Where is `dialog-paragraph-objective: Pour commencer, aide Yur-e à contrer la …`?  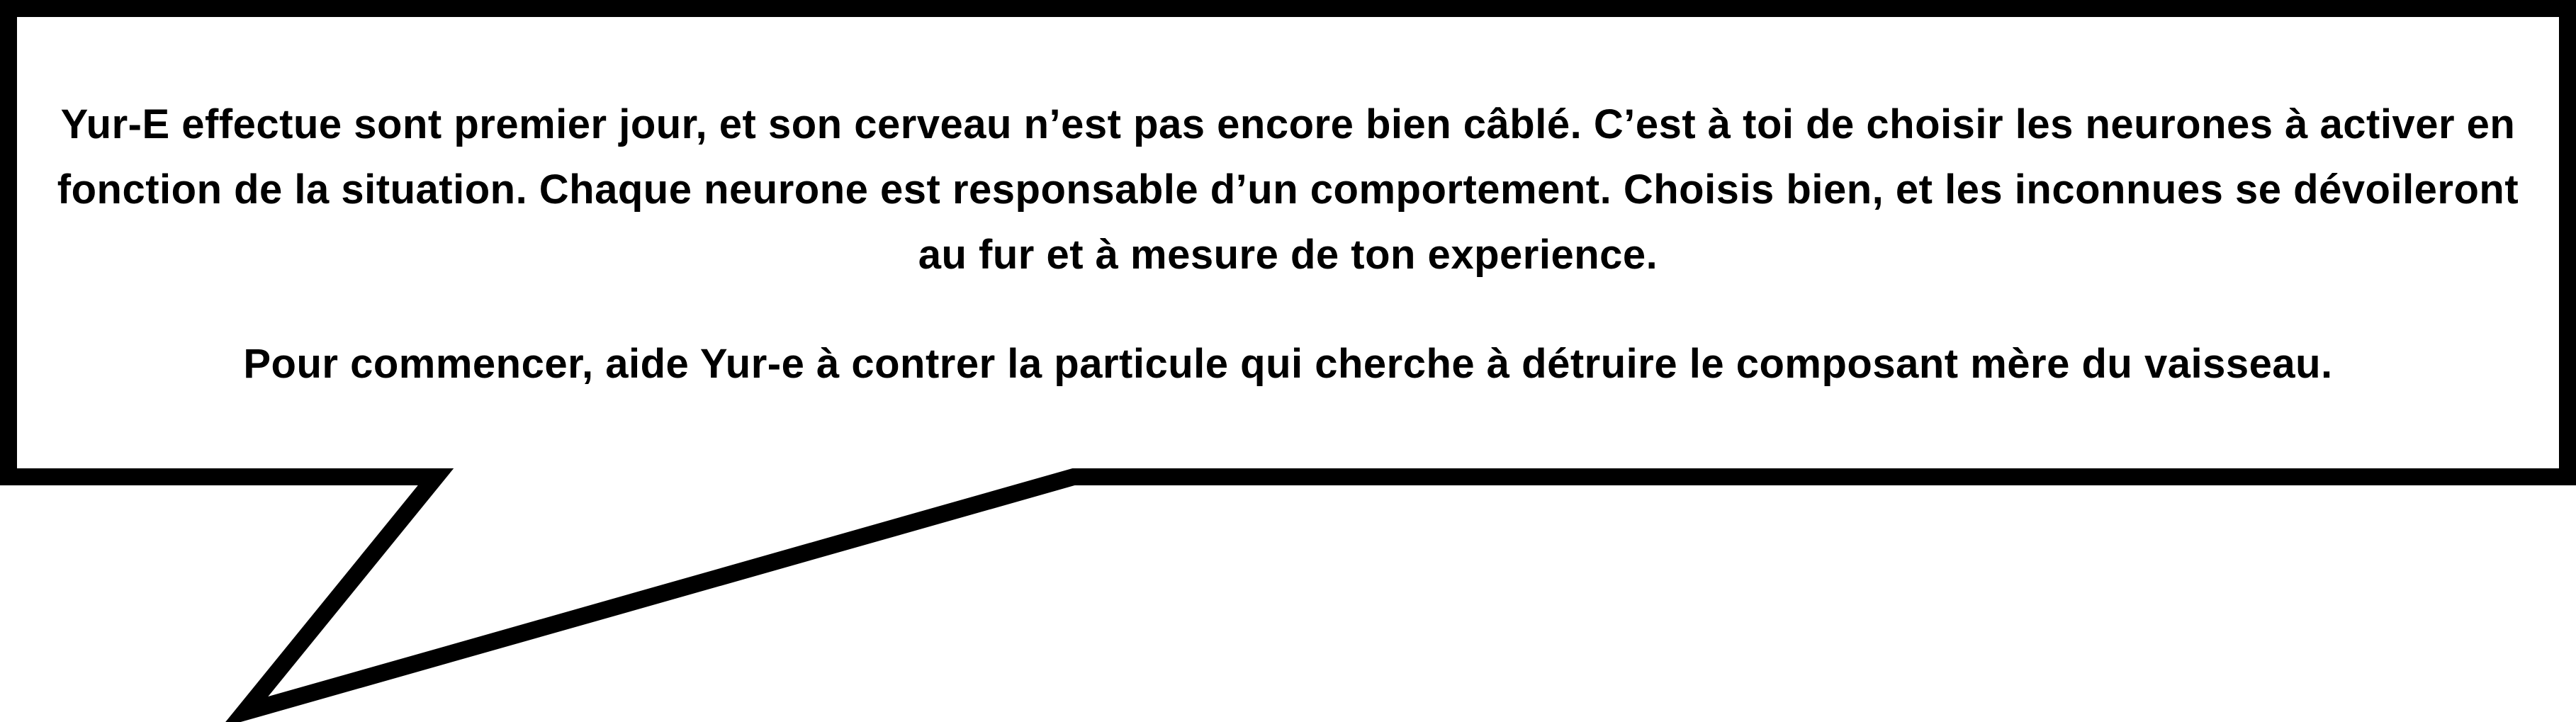
dialog-paragraph-objective: Pour commencer, aide Yur-e à contrer la … is located at coordinates (1288, 364).